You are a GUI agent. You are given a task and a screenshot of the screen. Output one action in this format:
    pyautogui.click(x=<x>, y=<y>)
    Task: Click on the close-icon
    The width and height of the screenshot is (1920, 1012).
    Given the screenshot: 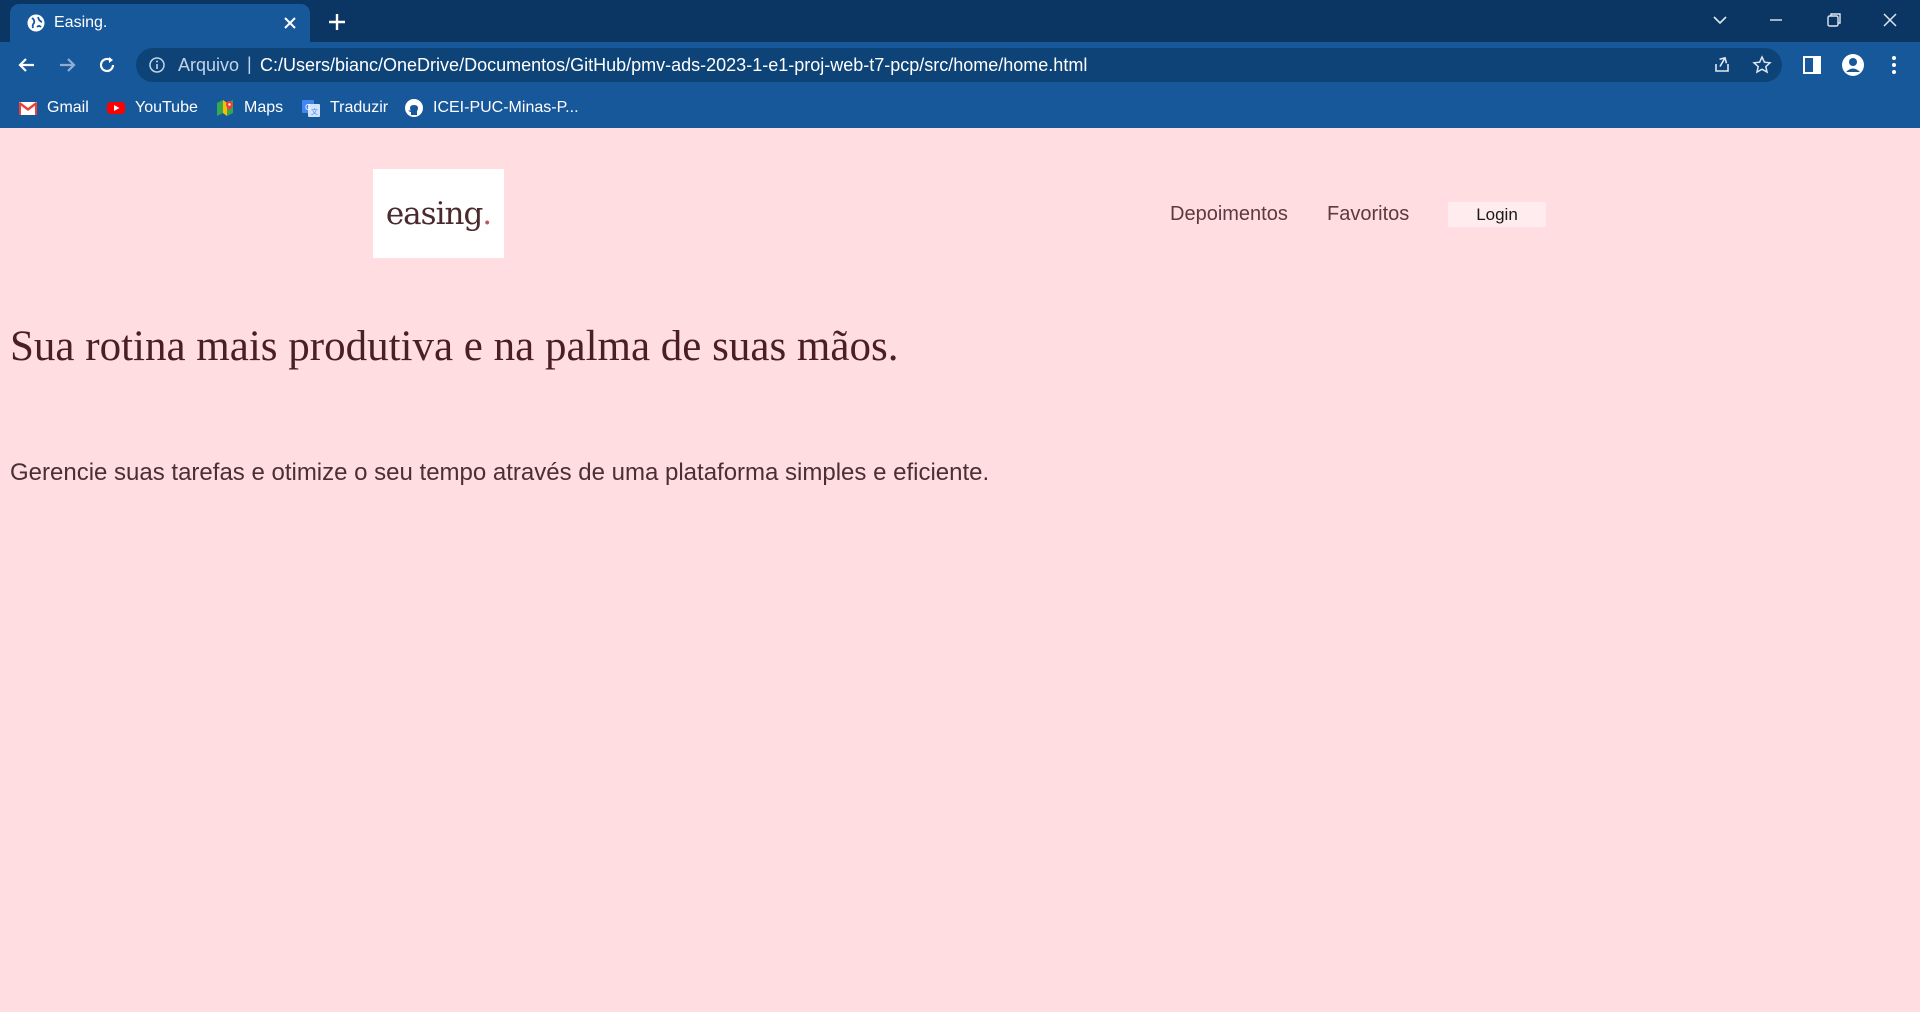 What is the action you would take?
    pyautogui.click(x=1890, y=20)
    